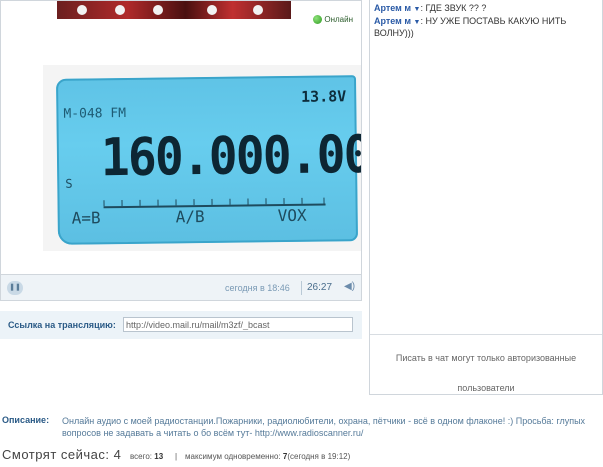  What do you see at coordinates (323, 96) in the screenshot?
I see `lcd-voltage: 13.8V` at bounding box center [323, 96].